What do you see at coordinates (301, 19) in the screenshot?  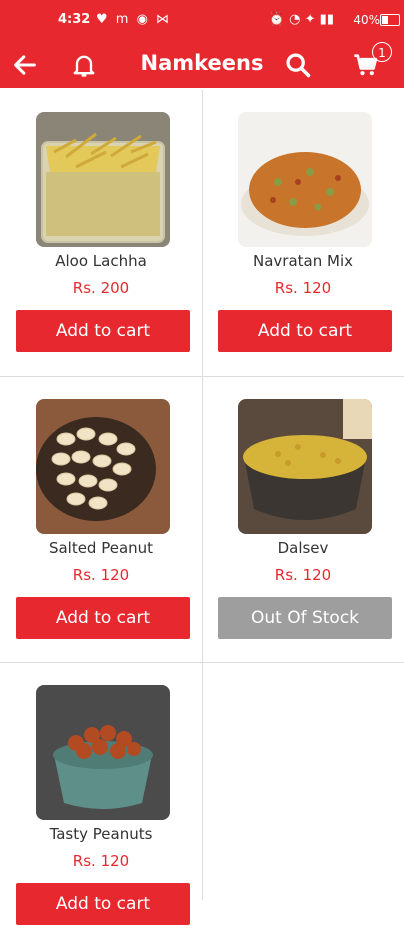 I see `system-icons: ⏰ ◔ ✦ ▮▮` at bounding box center [301, 19].